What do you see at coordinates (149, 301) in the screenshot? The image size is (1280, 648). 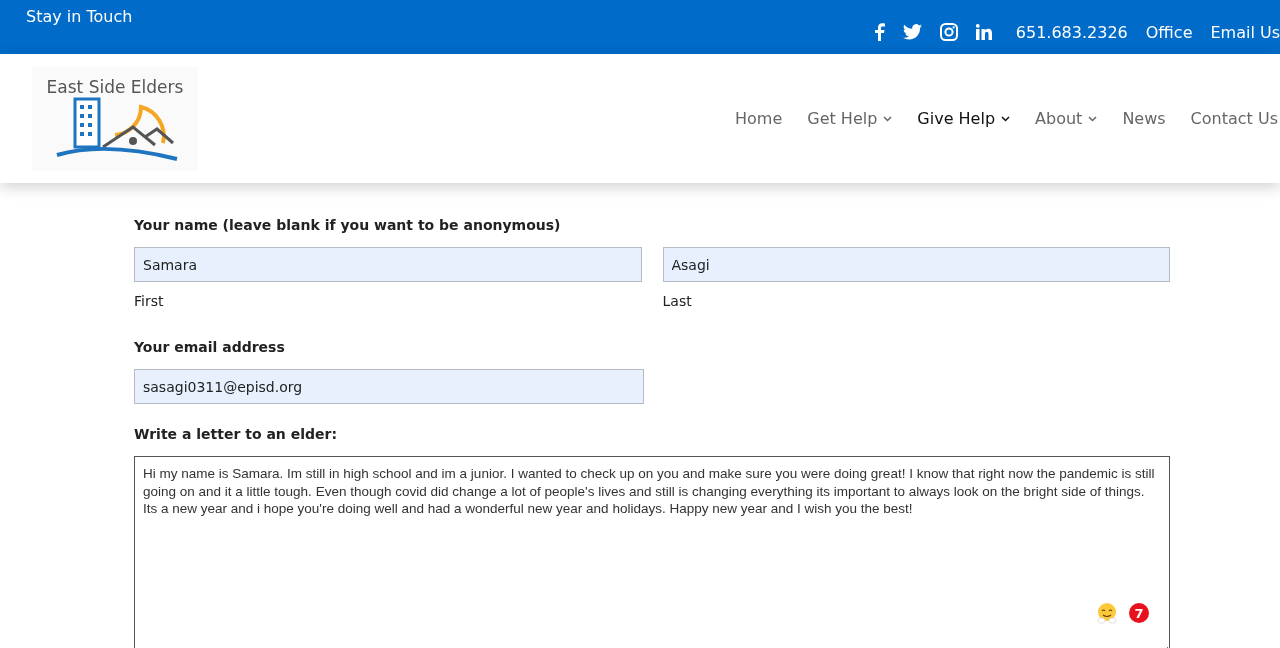 I see `field-sublabel: First` at bounding box center [149, 301].